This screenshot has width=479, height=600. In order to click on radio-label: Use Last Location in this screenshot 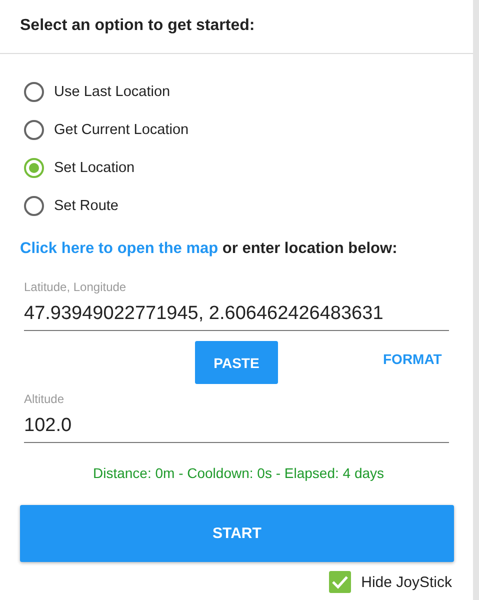, I will do `click(112, 92)`.